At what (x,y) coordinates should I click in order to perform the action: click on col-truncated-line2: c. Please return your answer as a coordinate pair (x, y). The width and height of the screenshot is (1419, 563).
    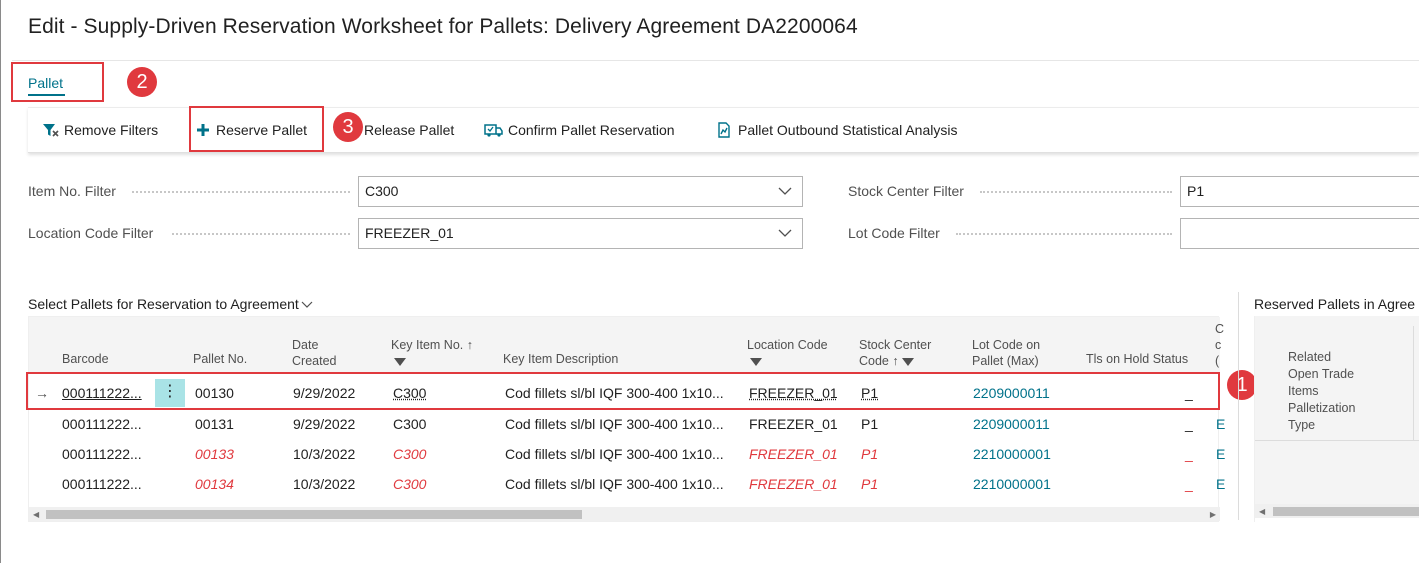
    Looking at the image, I should click on (1218, 345).